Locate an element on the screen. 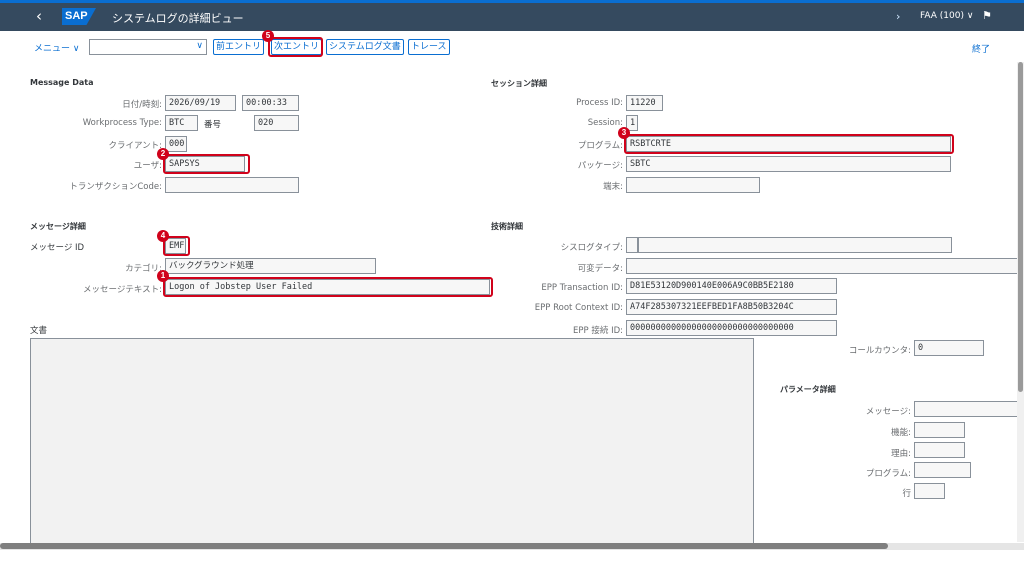 The image size is (1024, 576). params-title: パラメータ詳細 is located at coordinates (808, 389).